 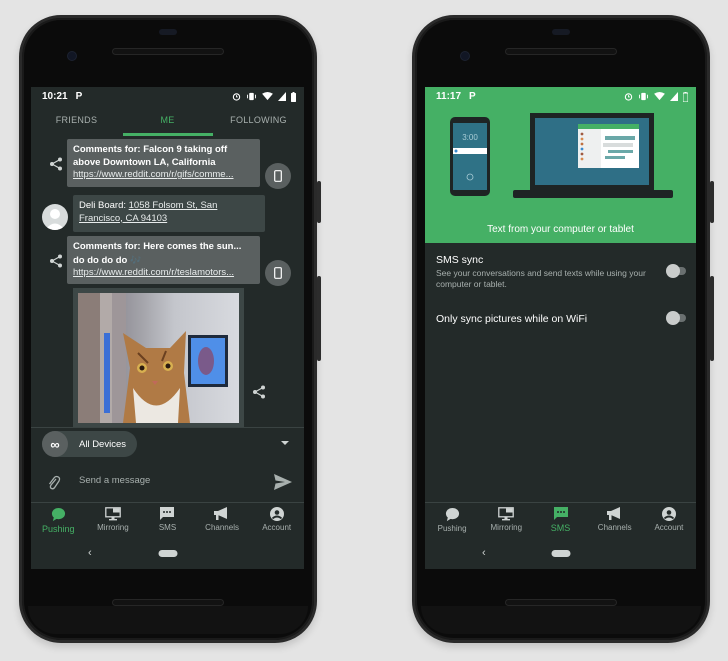 What do you see at coordinates (169, 480) in the screenshot?
I see `message-input` at bounding box center [169, 480].